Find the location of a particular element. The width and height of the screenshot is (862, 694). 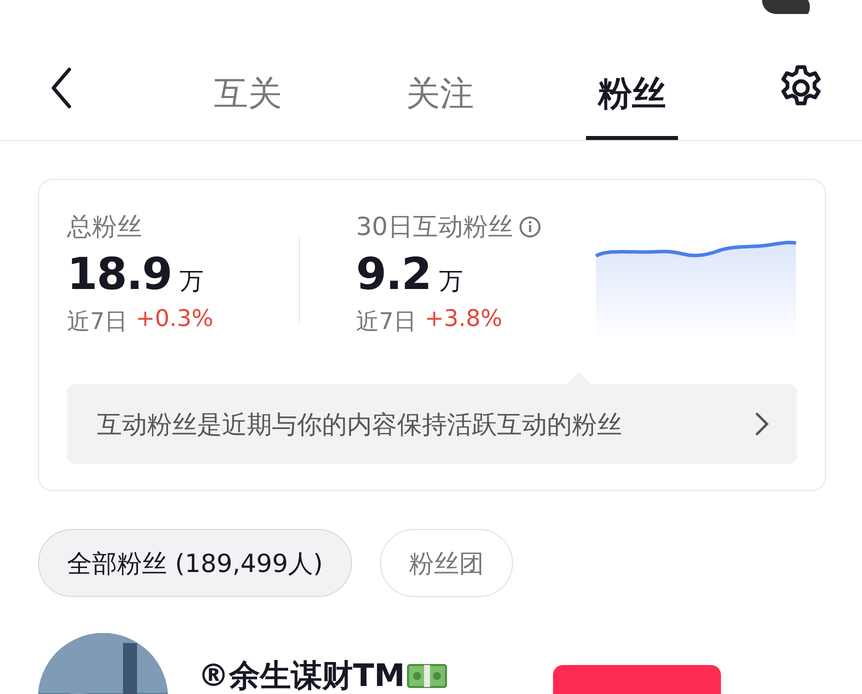

chevron-right-icon is located at coordinates (762, 424).